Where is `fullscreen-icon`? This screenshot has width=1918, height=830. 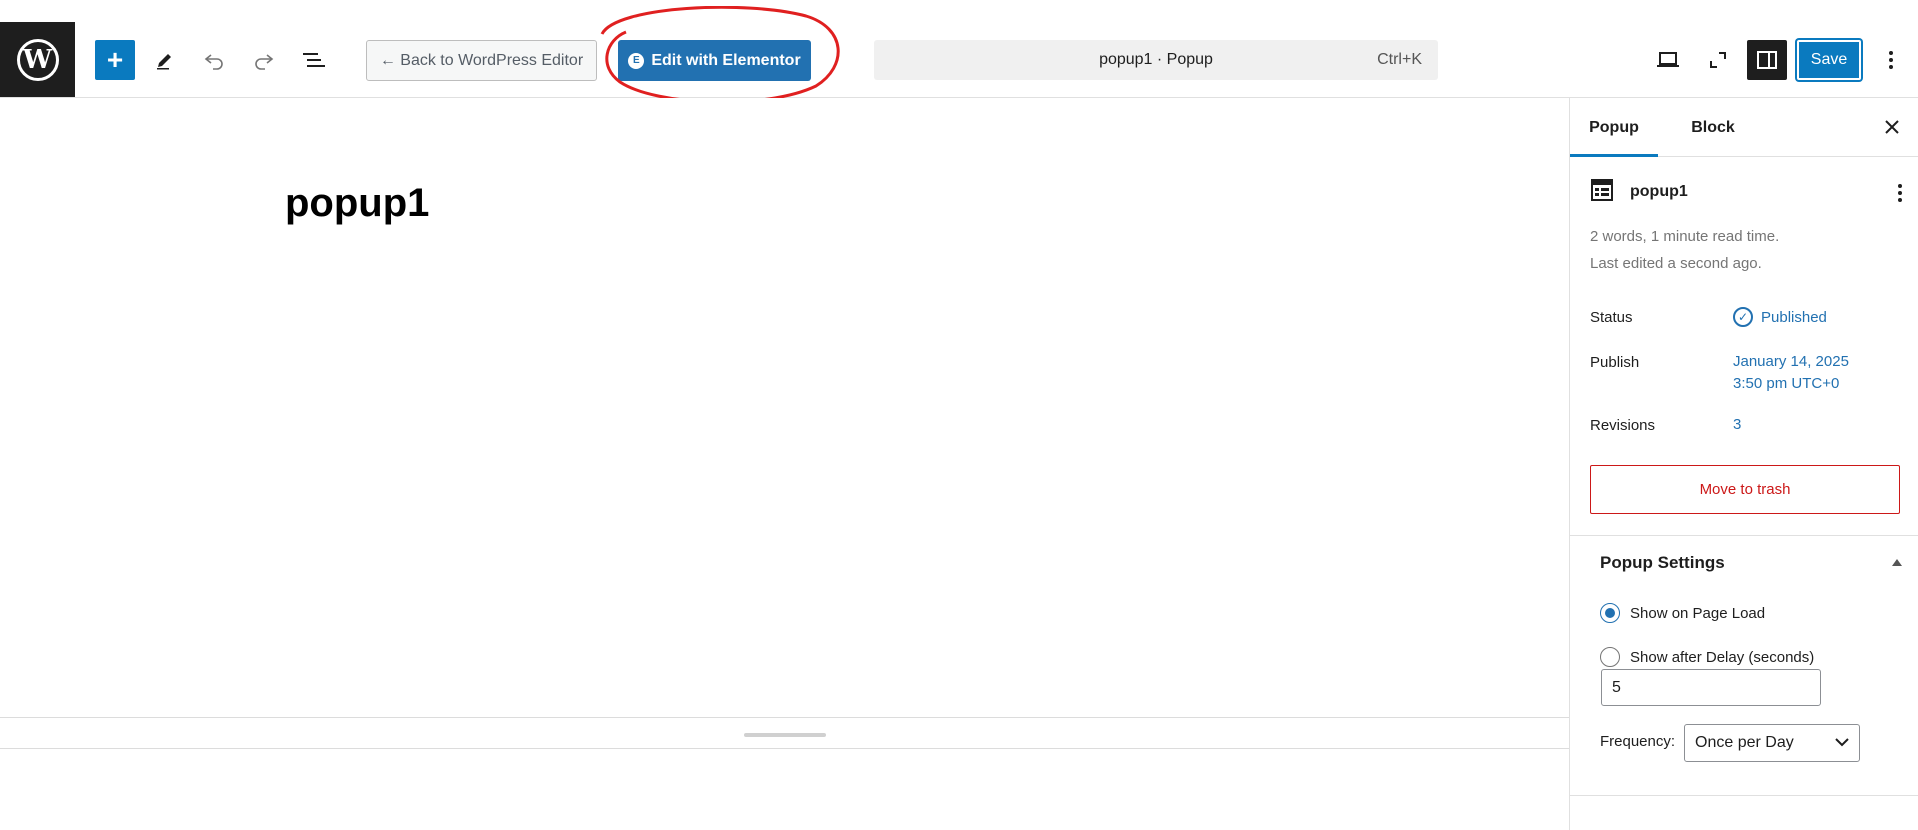
fullscreen-icon is located at coordinates (1718, 60).